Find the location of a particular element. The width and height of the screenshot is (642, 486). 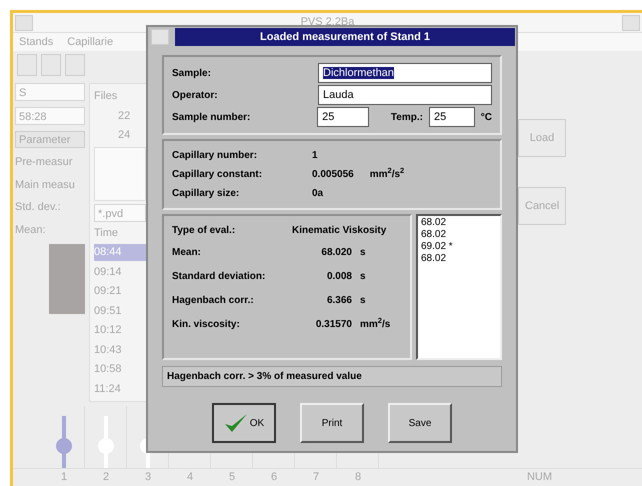

parameter-button: Parameter is located at coordinates (50, 139).